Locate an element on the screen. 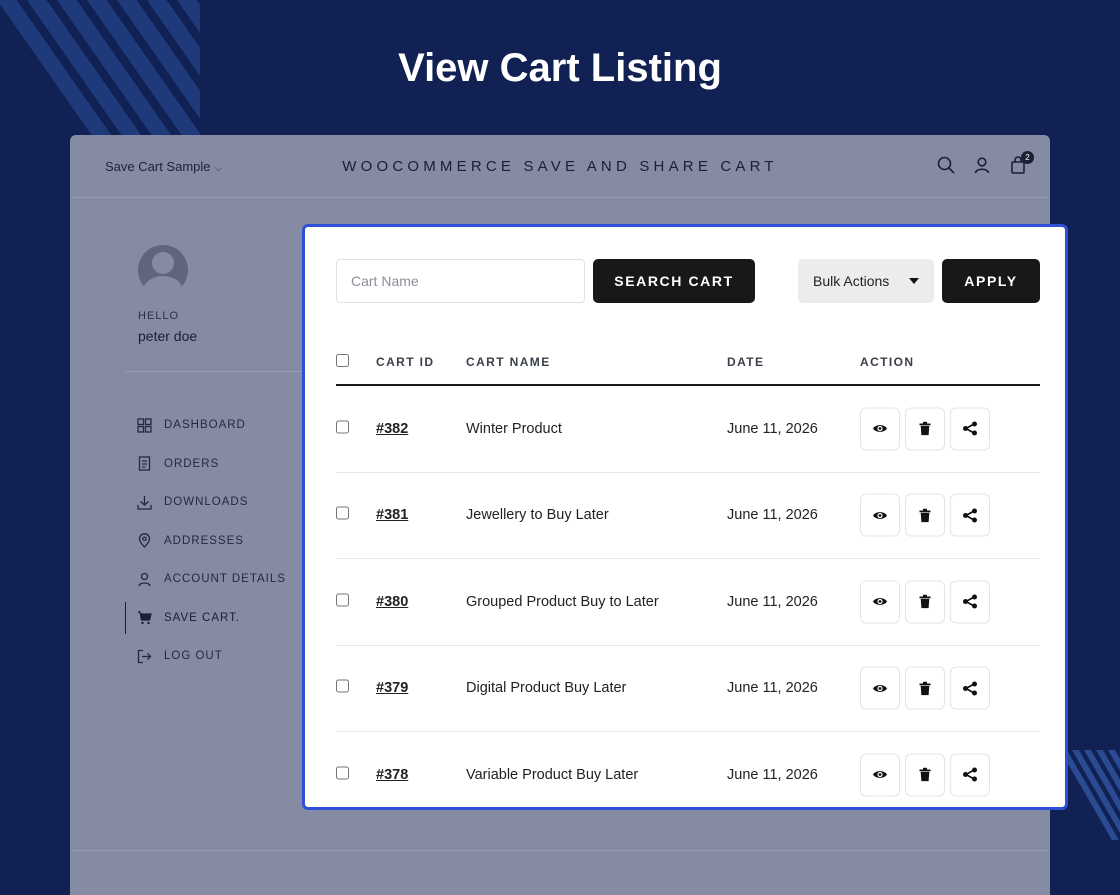  nav-item-downloads: DOWNLOADS is located at coordinates (205, 502).